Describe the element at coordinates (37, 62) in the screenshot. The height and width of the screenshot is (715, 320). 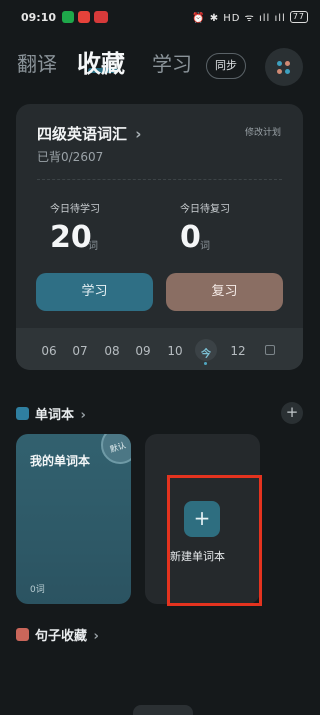
I see `tab-translate: 翻译` at that location.